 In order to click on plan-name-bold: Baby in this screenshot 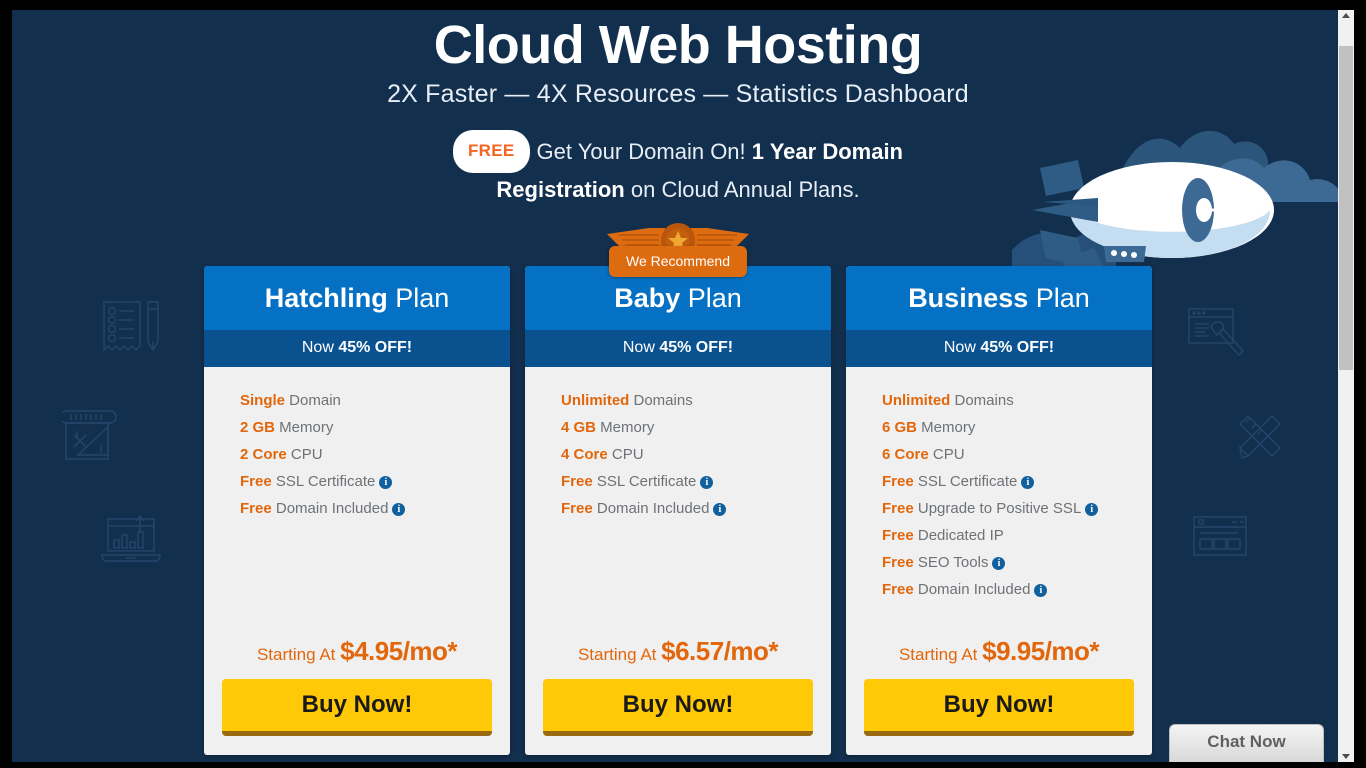, I will do `click(647, 298)`.